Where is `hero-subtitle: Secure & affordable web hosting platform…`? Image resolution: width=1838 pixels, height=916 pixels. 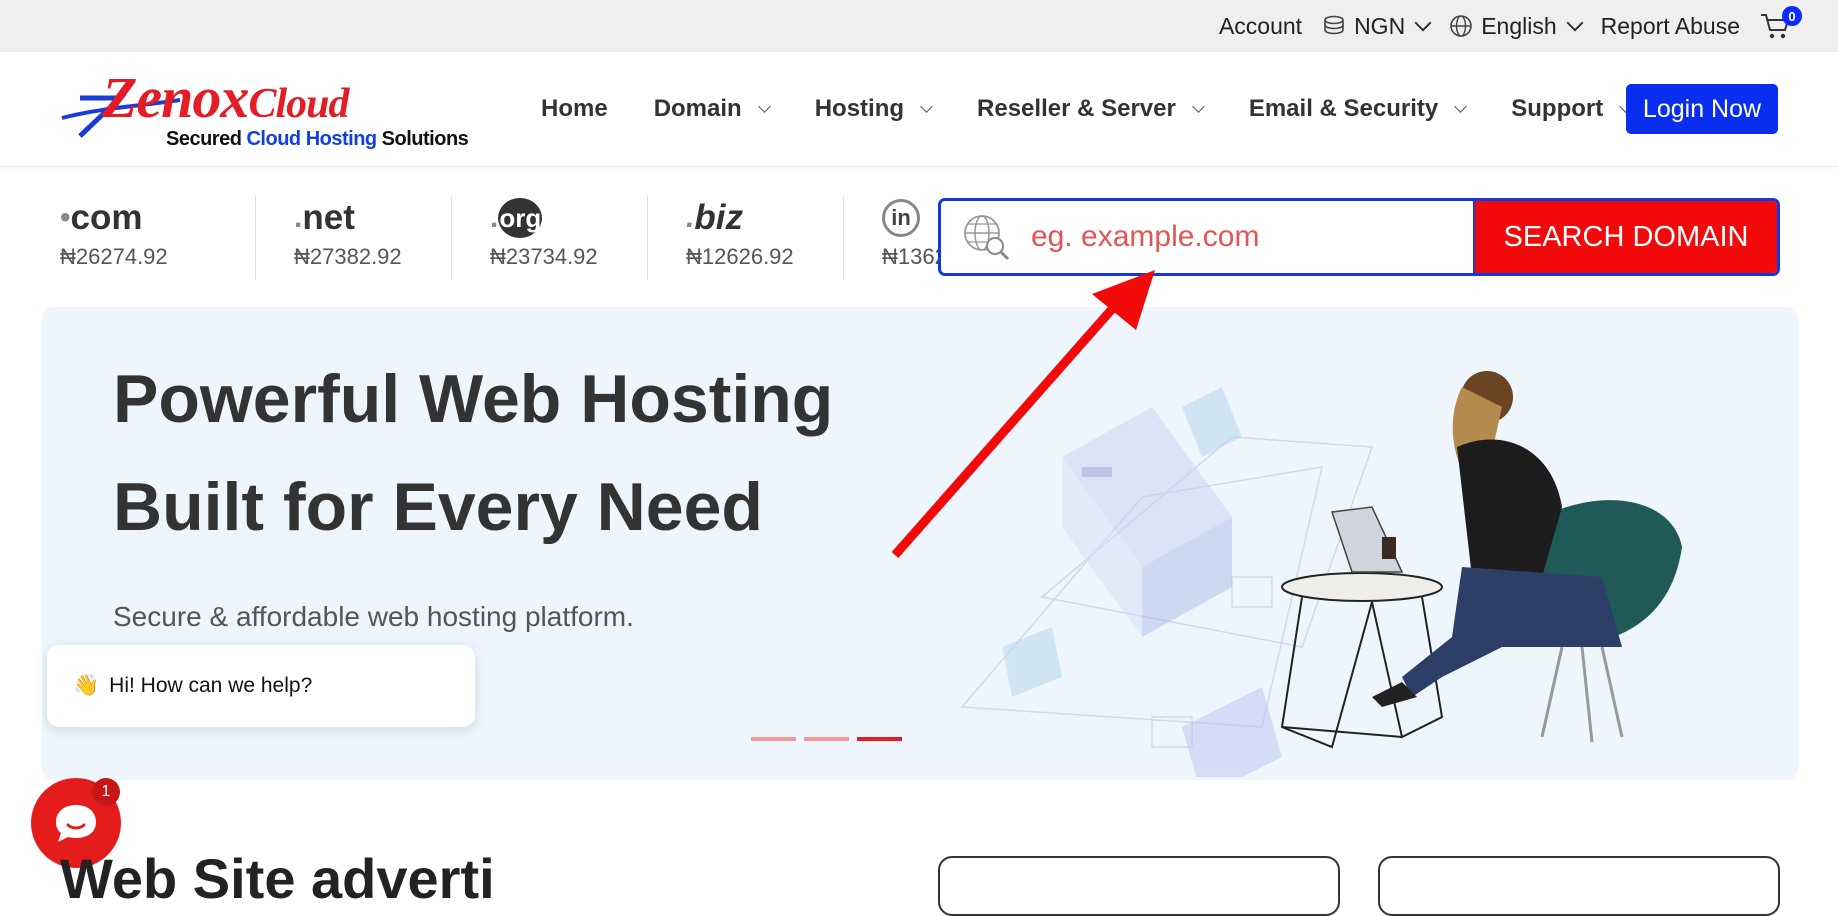 hero-subtitle: Secure & affordable web hosting platform… is located at coordinates (373, 616).